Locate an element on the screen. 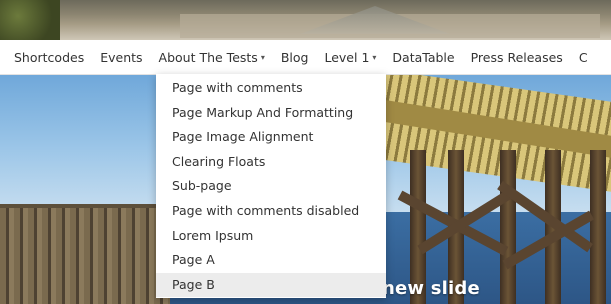 This screenshot has height=304, width=611. nav-item-label: Level 1 is located at coordinates (347, 57).